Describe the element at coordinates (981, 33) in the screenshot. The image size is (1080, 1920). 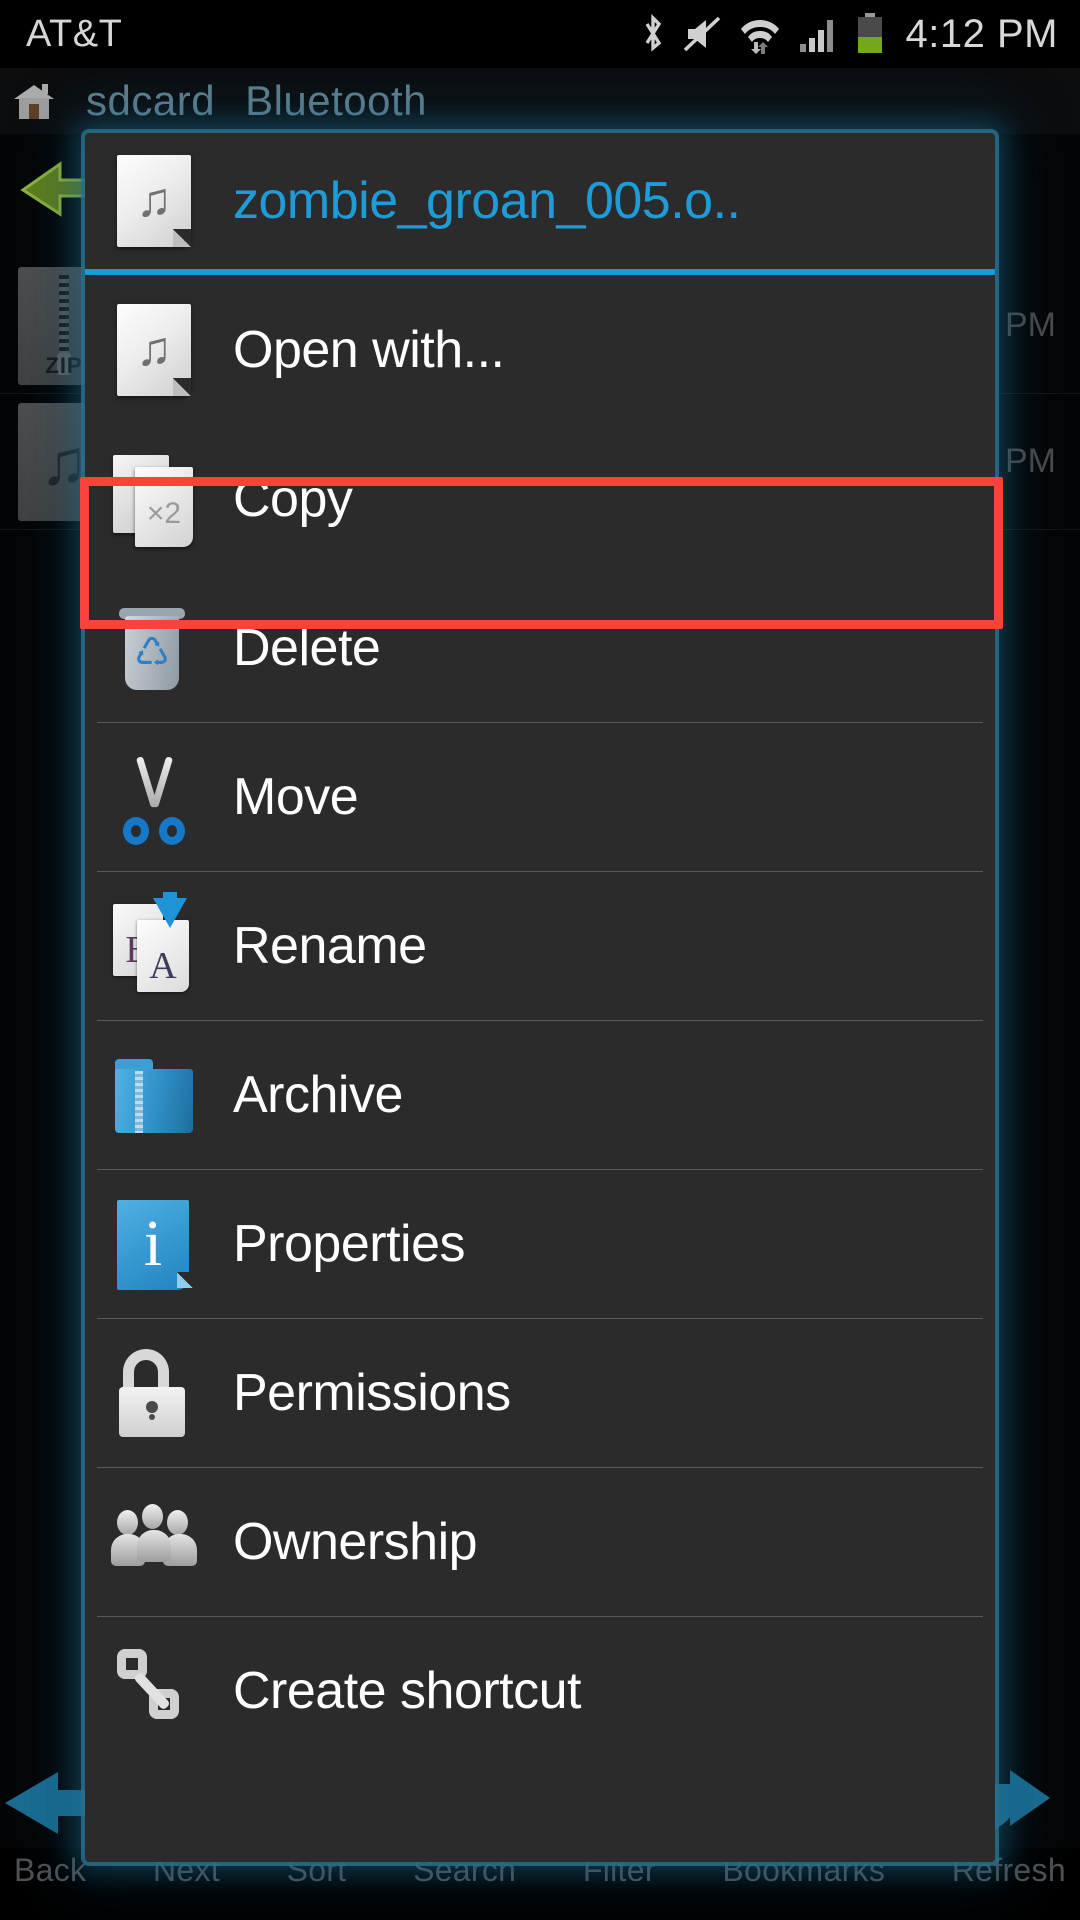
I see `clock: 4:12 PM` at that location.